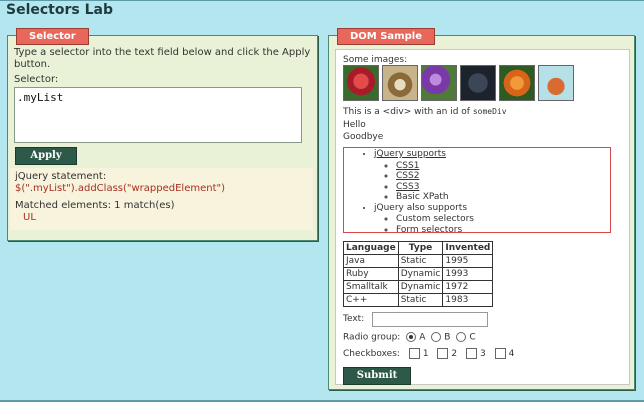 The width and height of the screenshot is (644, 402). I want to click on matched-item: UL, so click(29, 217).